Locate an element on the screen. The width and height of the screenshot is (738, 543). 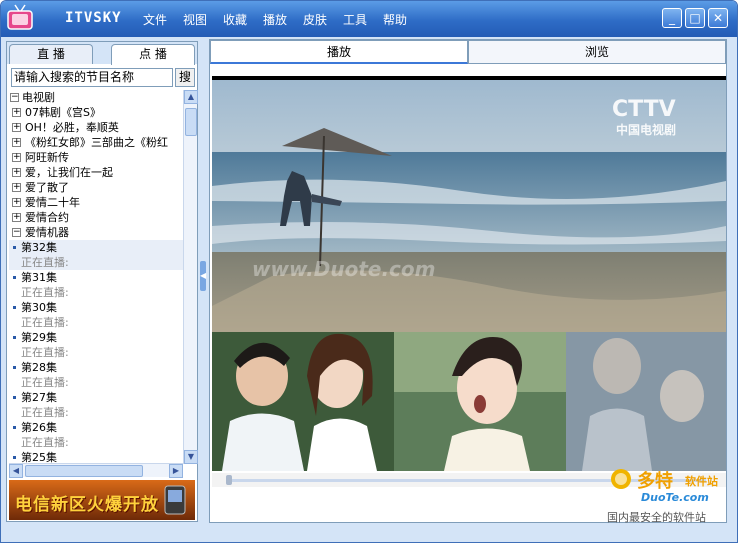
episode-item: 第32集 正在直播: is located at coordinates (96, 255).